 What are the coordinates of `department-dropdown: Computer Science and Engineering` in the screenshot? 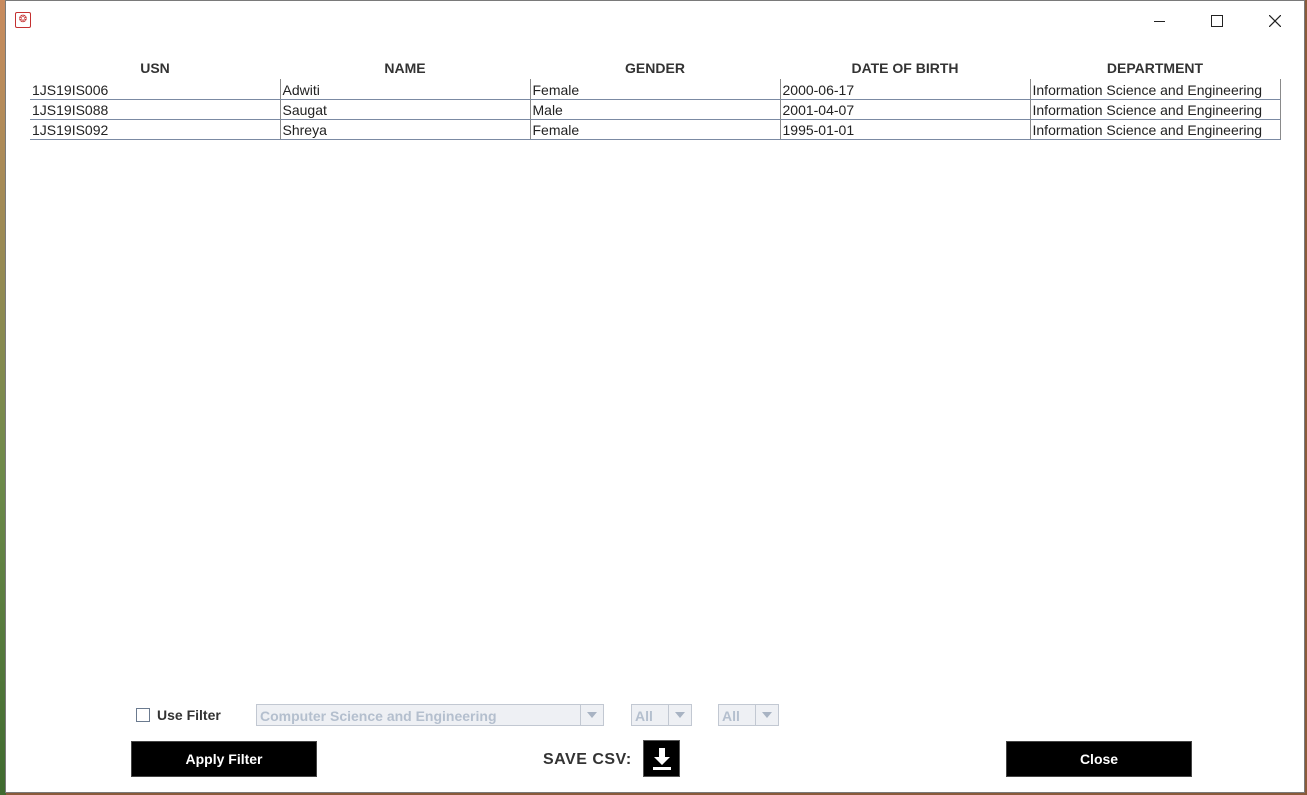 It's located at (430, 715).